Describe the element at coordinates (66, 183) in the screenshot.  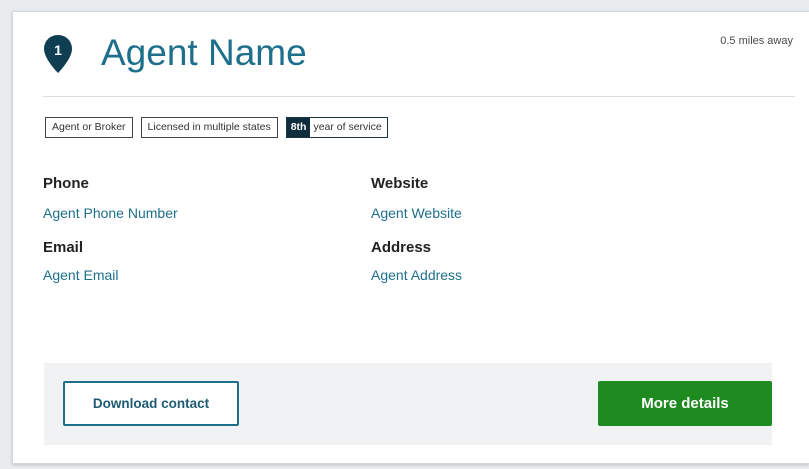
I see `phone-label: Phone` at that location.